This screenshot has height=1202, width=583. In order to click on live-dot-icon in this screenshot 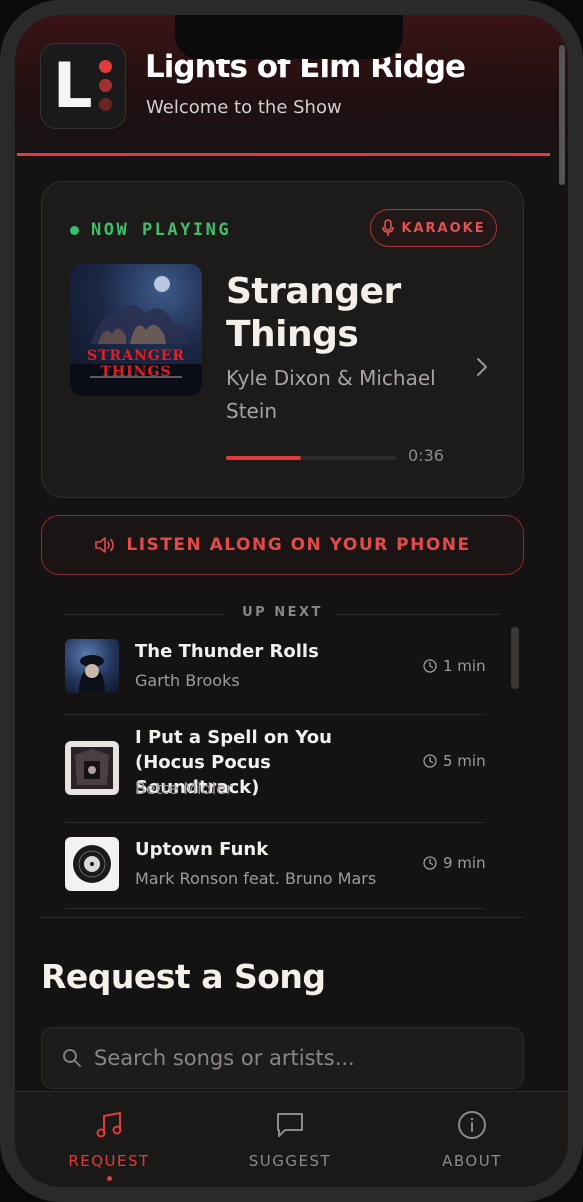, I will do `click(74, 230)`.